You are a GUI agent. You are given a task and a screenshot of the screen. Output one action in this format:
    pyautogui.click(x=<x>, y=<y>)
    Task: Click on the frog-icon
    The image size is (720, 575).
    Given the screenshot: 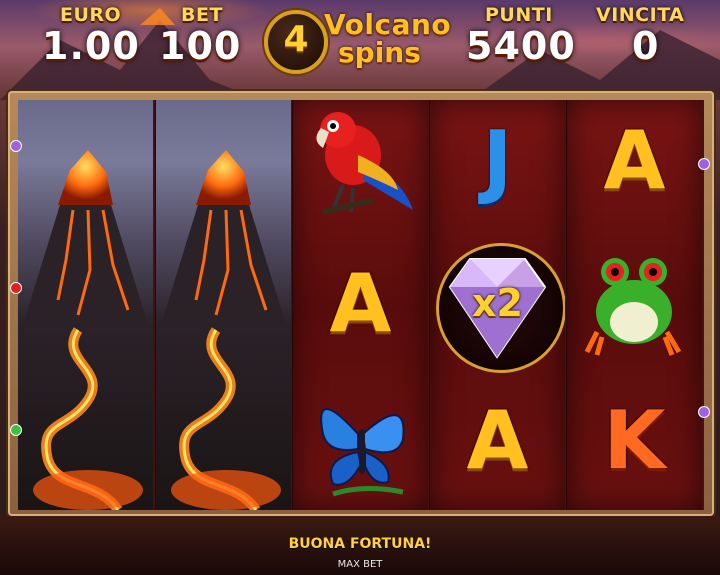 What is the action you would take?
    pyautogui.click(x=633, y=307)
    